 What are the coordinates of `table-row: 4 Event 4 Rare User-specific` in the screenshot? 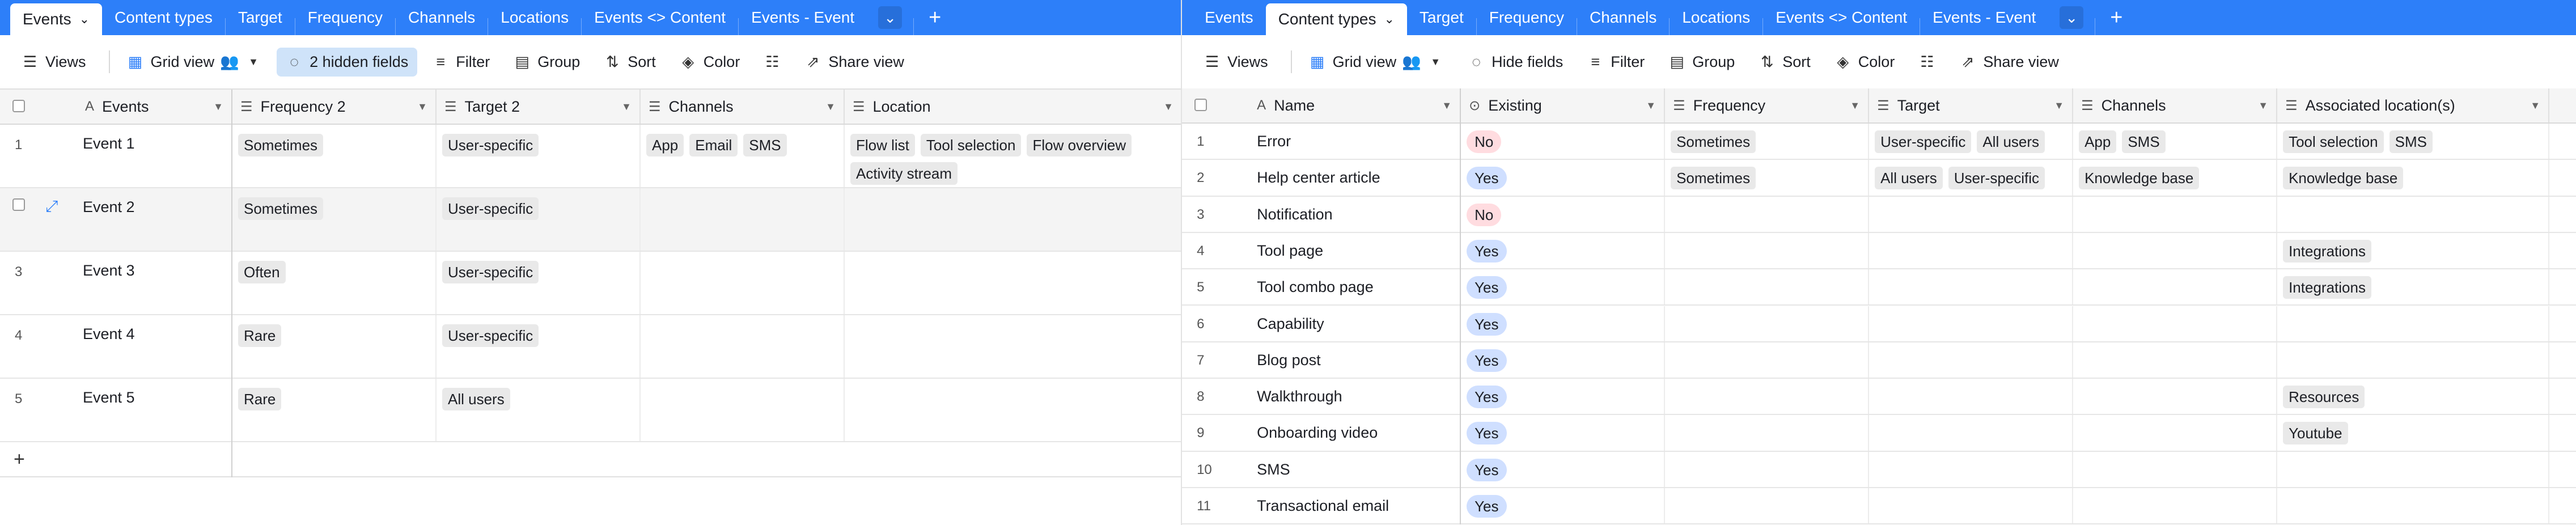 It's located at (590, 347).